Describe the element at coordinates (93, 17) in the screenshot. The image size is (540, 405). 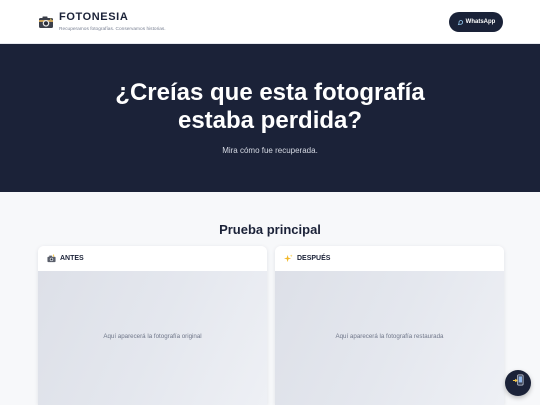
I see `brand-name: FOTONESIA` at that location.